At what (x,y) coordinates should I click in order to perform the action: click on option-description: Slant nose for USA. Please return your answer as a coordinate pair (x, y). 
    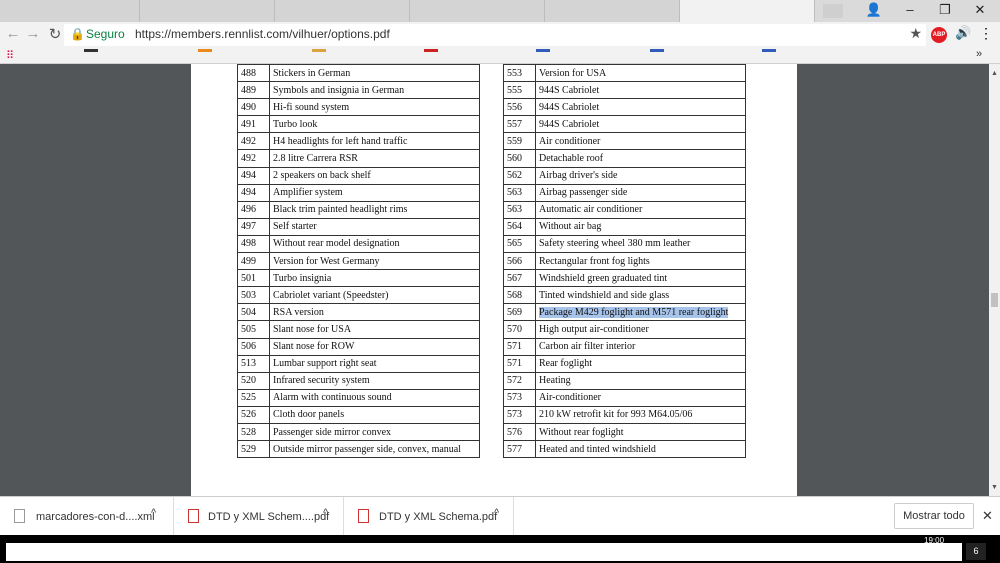
    Looking at the image, I should click on (374, 329).